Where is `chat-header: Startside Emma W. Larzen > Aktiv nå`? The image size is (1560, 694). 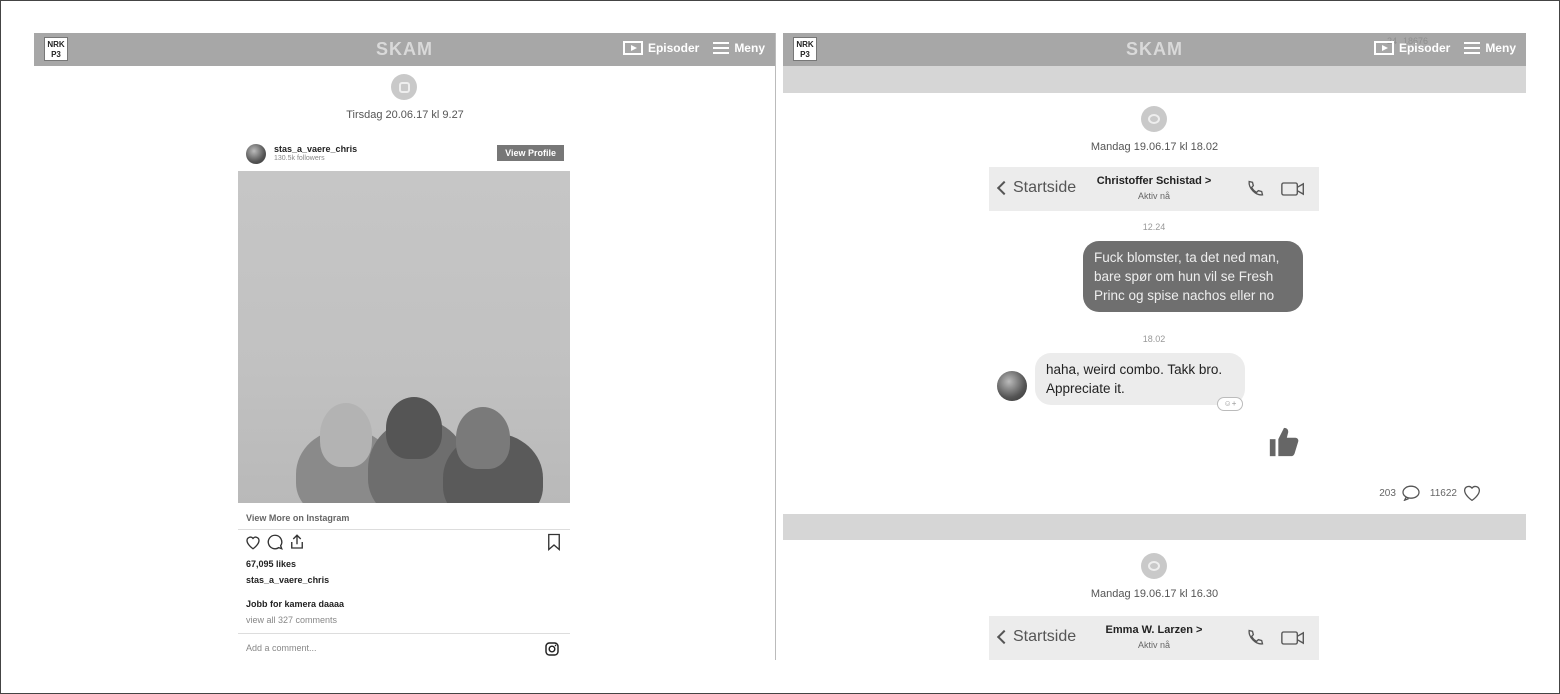
chat-header: Startside Emma W. Larzen > Aktiv nå is located at coordinates (1154, 638).